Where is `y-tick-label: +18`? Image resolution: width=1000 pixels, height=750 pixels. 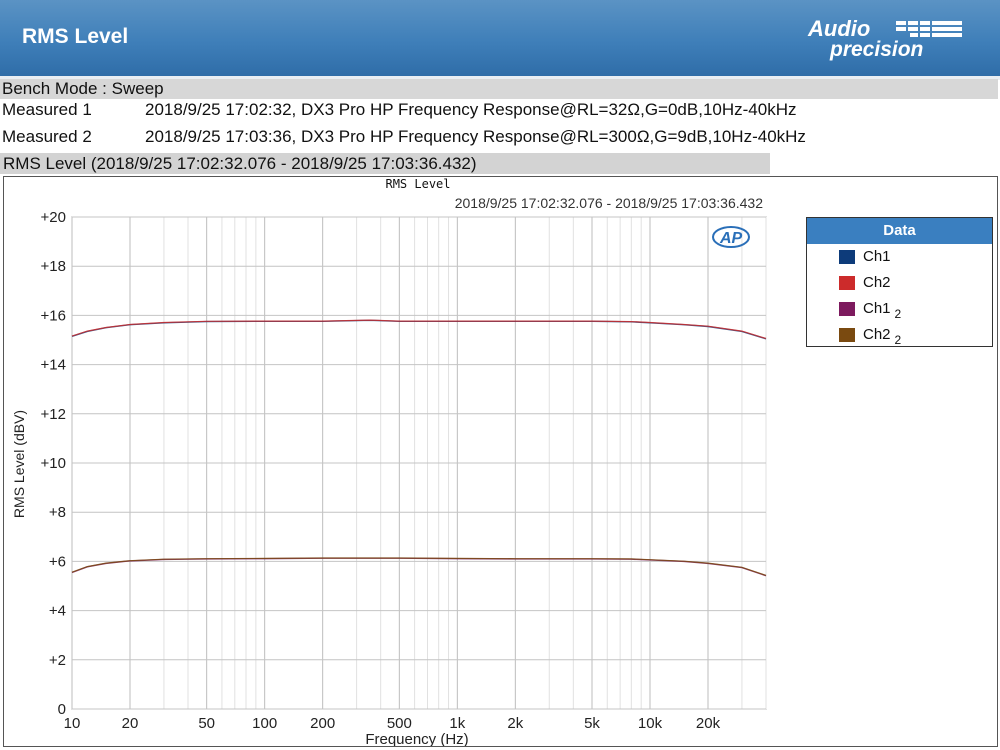
y-tick-label: +18 is located at coordinates (53, 266).